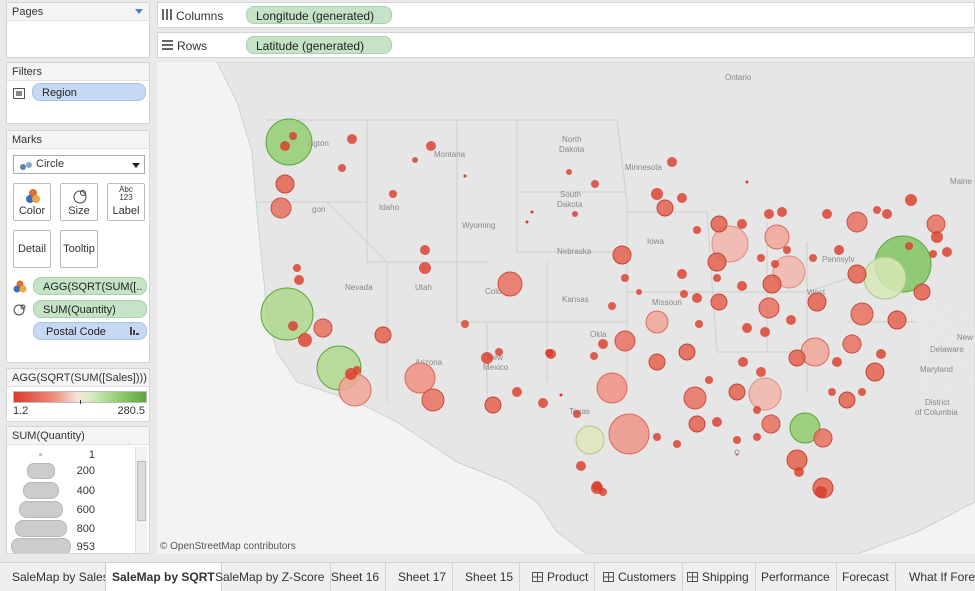  I want to click on mark-type-select: Circle, so click(79, 164).